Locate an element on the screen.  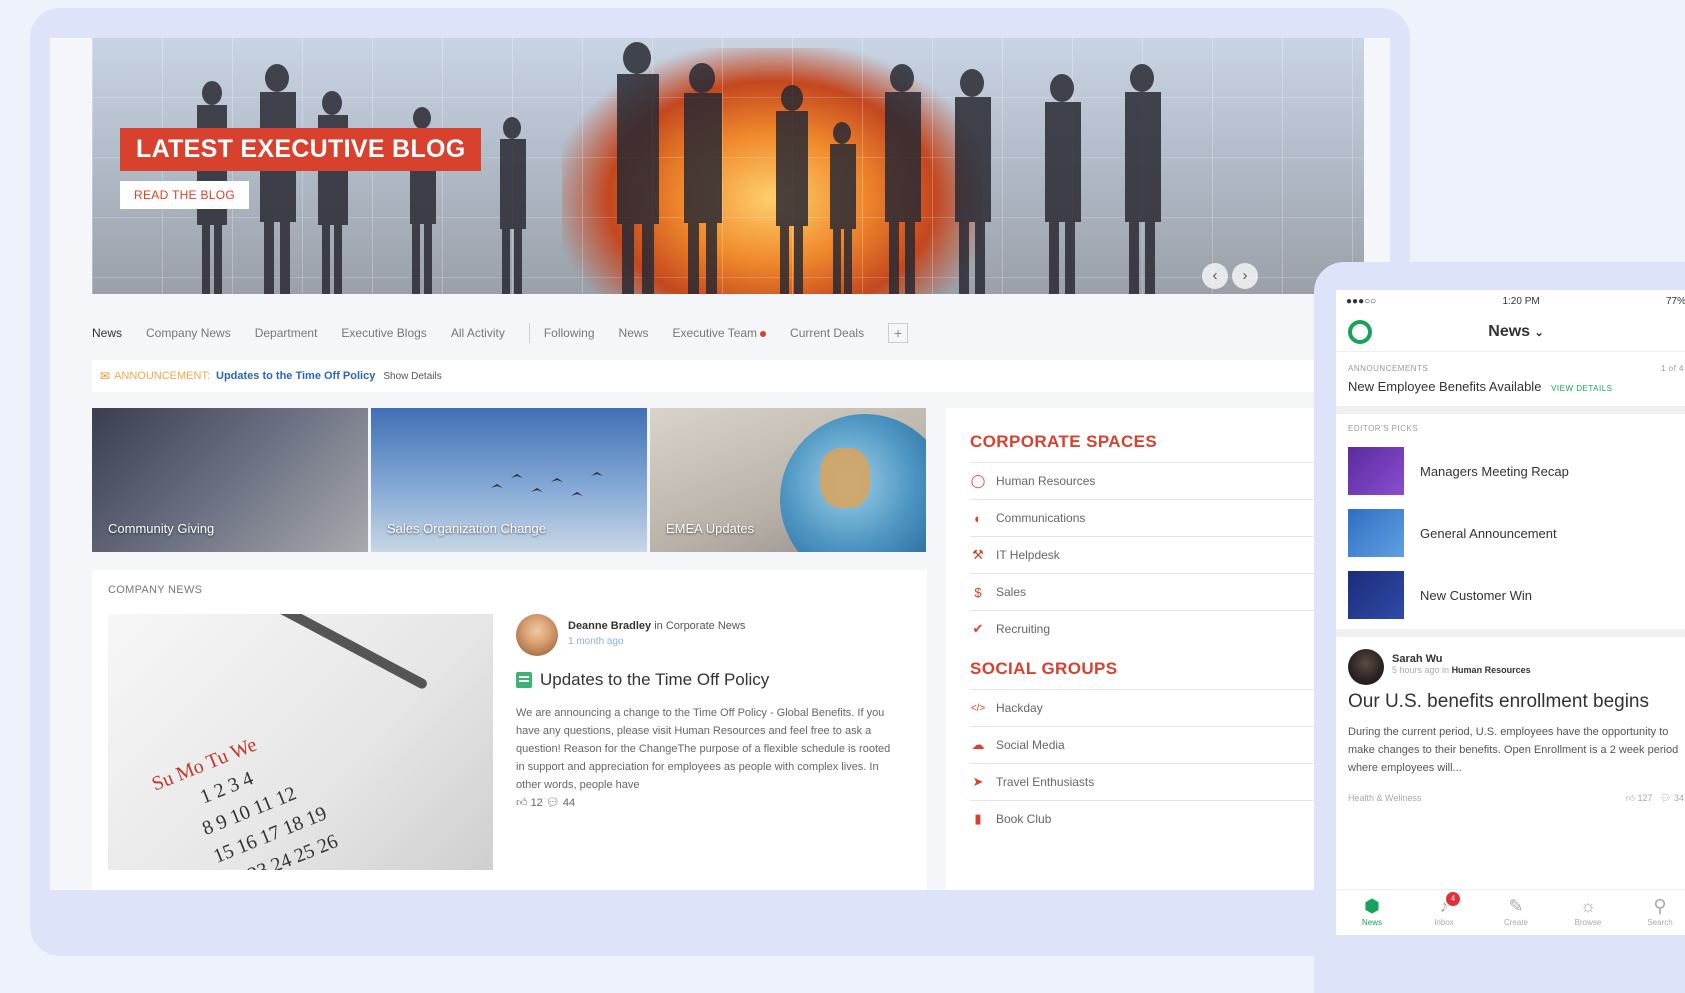
mobile-title-label: News is located at coordinates (1509, 331).